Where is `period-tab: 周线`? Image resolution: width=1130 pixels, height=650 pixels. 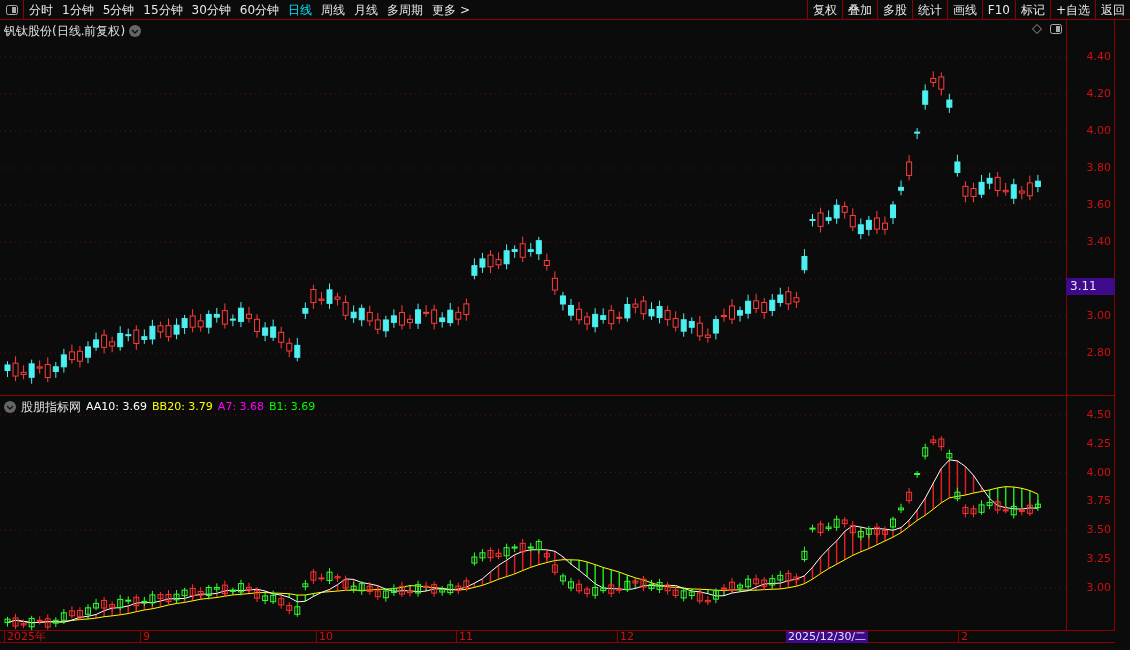 period-tab: 周线 is located at coordinates (333, 9).